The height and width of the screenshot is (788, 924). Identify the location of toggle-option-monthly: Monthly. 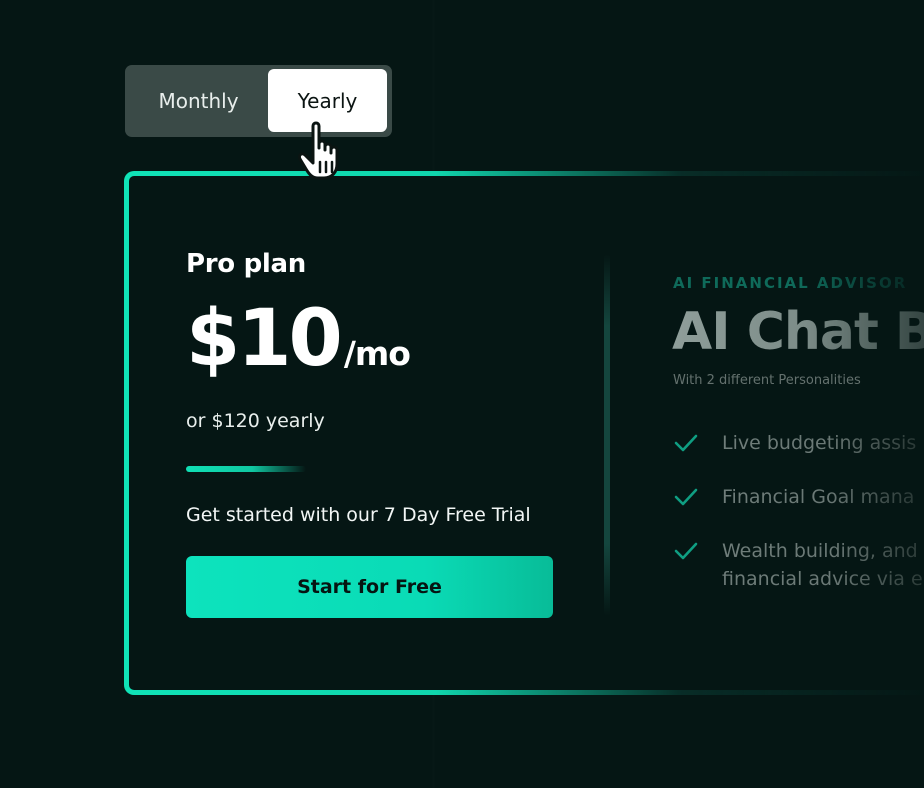
(198, 100).